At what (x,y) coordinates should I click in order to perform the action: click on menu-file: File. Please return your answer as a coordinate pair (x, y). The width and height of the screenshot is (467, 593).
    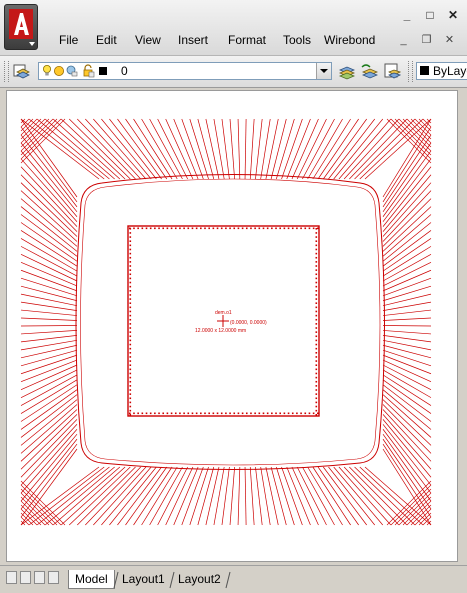
    Looking at the image, I should click on (68, 40).